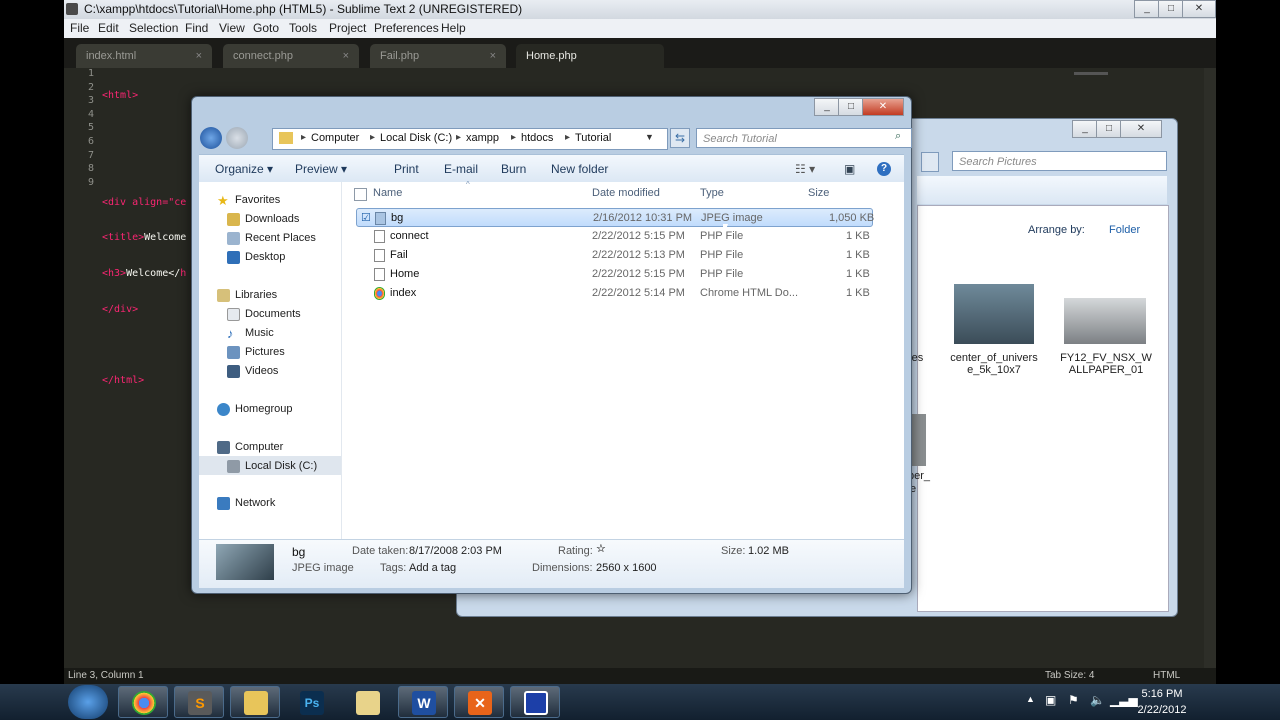 Image resolution: width=1280 pixels, height=720 pixels. Describe the element at coordinates (79, 28) in the screenshot. I see `menu-file: File` at that location.